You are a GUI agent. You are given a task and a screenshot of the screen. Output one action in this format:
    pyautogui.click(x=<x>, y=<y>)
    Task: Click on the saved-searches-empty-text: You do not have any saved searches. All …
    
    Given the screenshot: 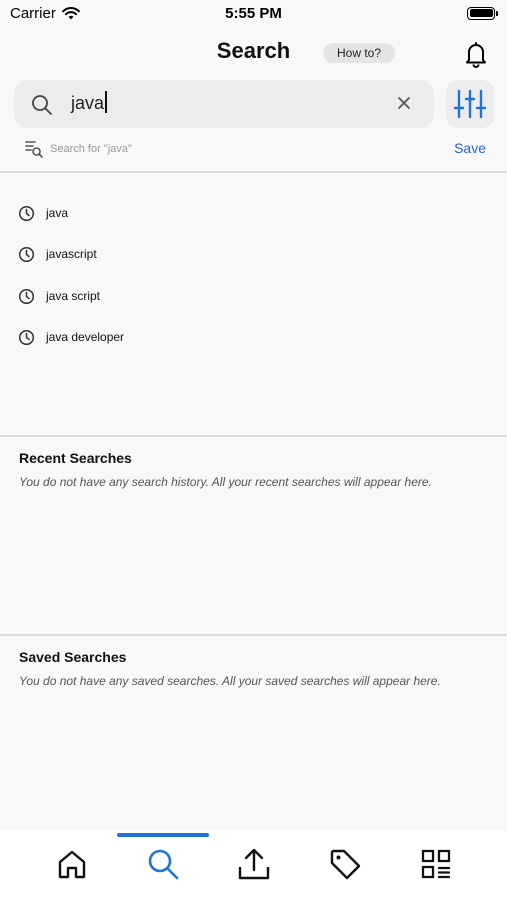 What is the action you would take?
    pyautogui.click(x=230, y=681)
    